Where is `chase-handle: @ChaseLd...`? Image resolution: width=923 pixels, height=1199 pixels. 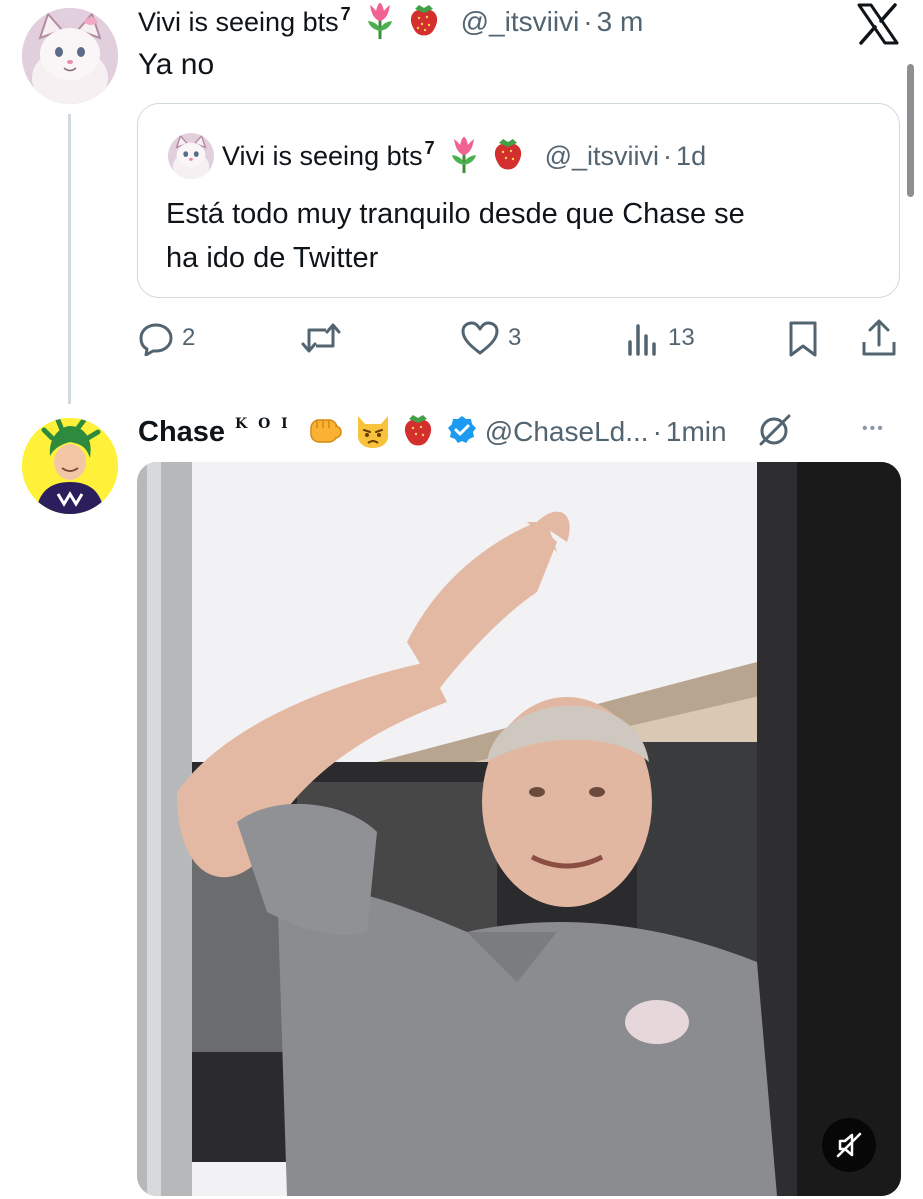
chase-handle: @ChaseLd... is located at coordinates (567, 432).